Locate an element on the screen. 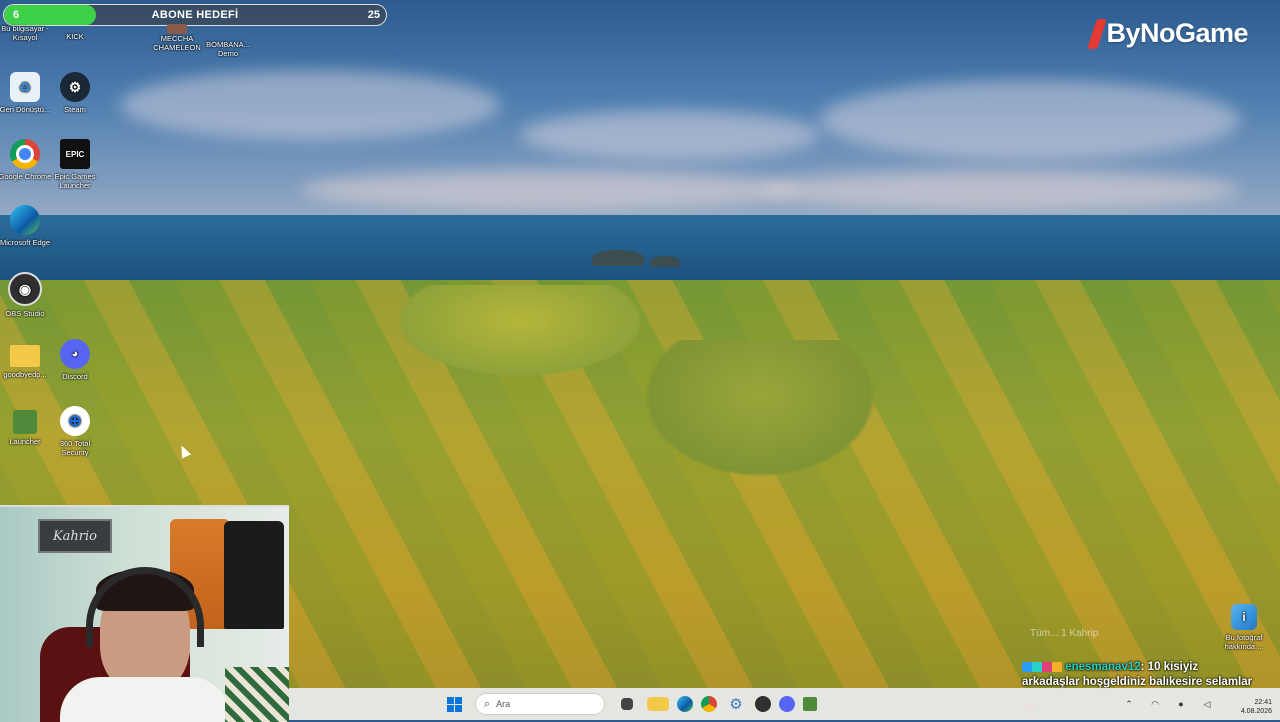 The height and width of the screenshot is (722, 1280). desktop-icon-chrome: Google Chrome is located at coordinates (26, 160).